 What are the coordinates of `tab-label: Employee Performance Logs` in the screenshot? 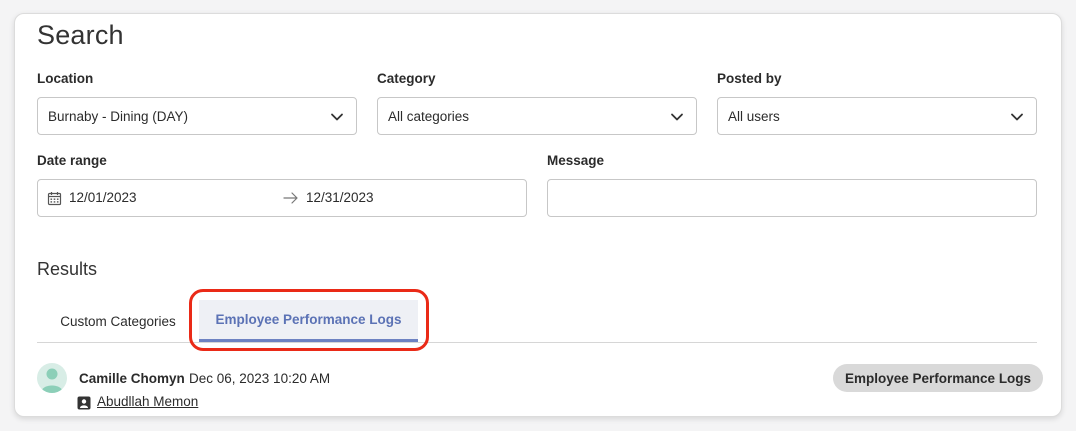 It's located at (308, 319).